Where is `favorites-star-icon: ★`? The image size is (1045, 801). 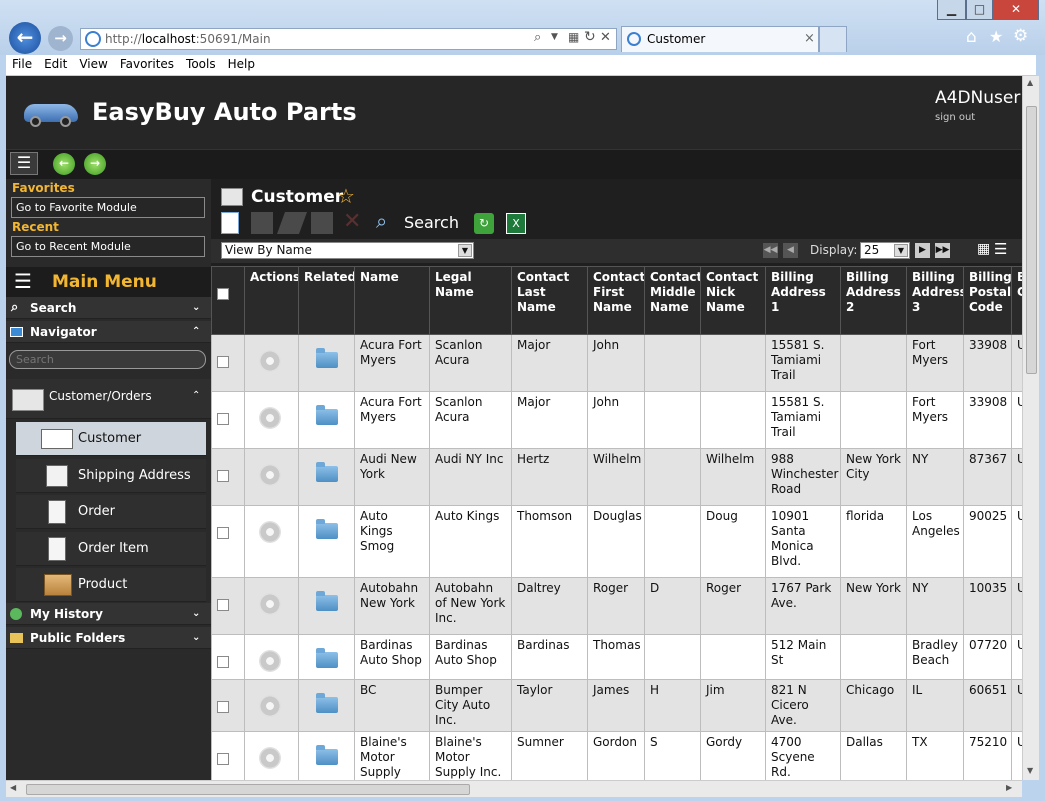 favorites-star-icon: ★ is located at coordinates (996, 36).